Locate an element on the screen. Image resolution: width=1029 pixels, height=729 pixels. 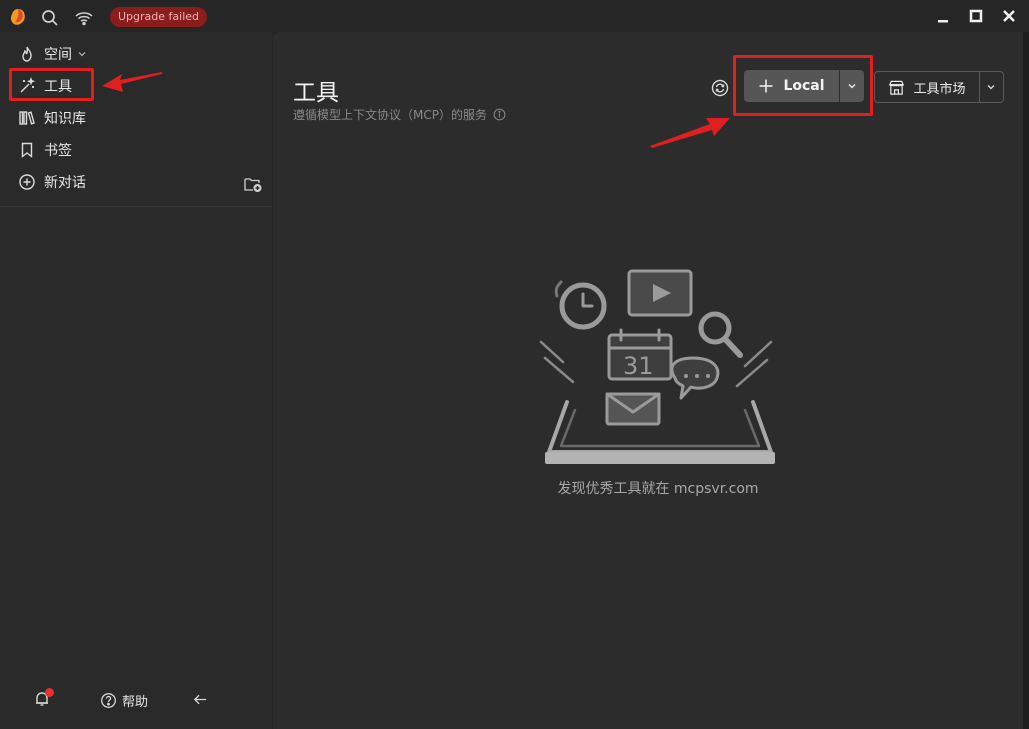
highlight-box-tools is located at coordinates (51, 84).